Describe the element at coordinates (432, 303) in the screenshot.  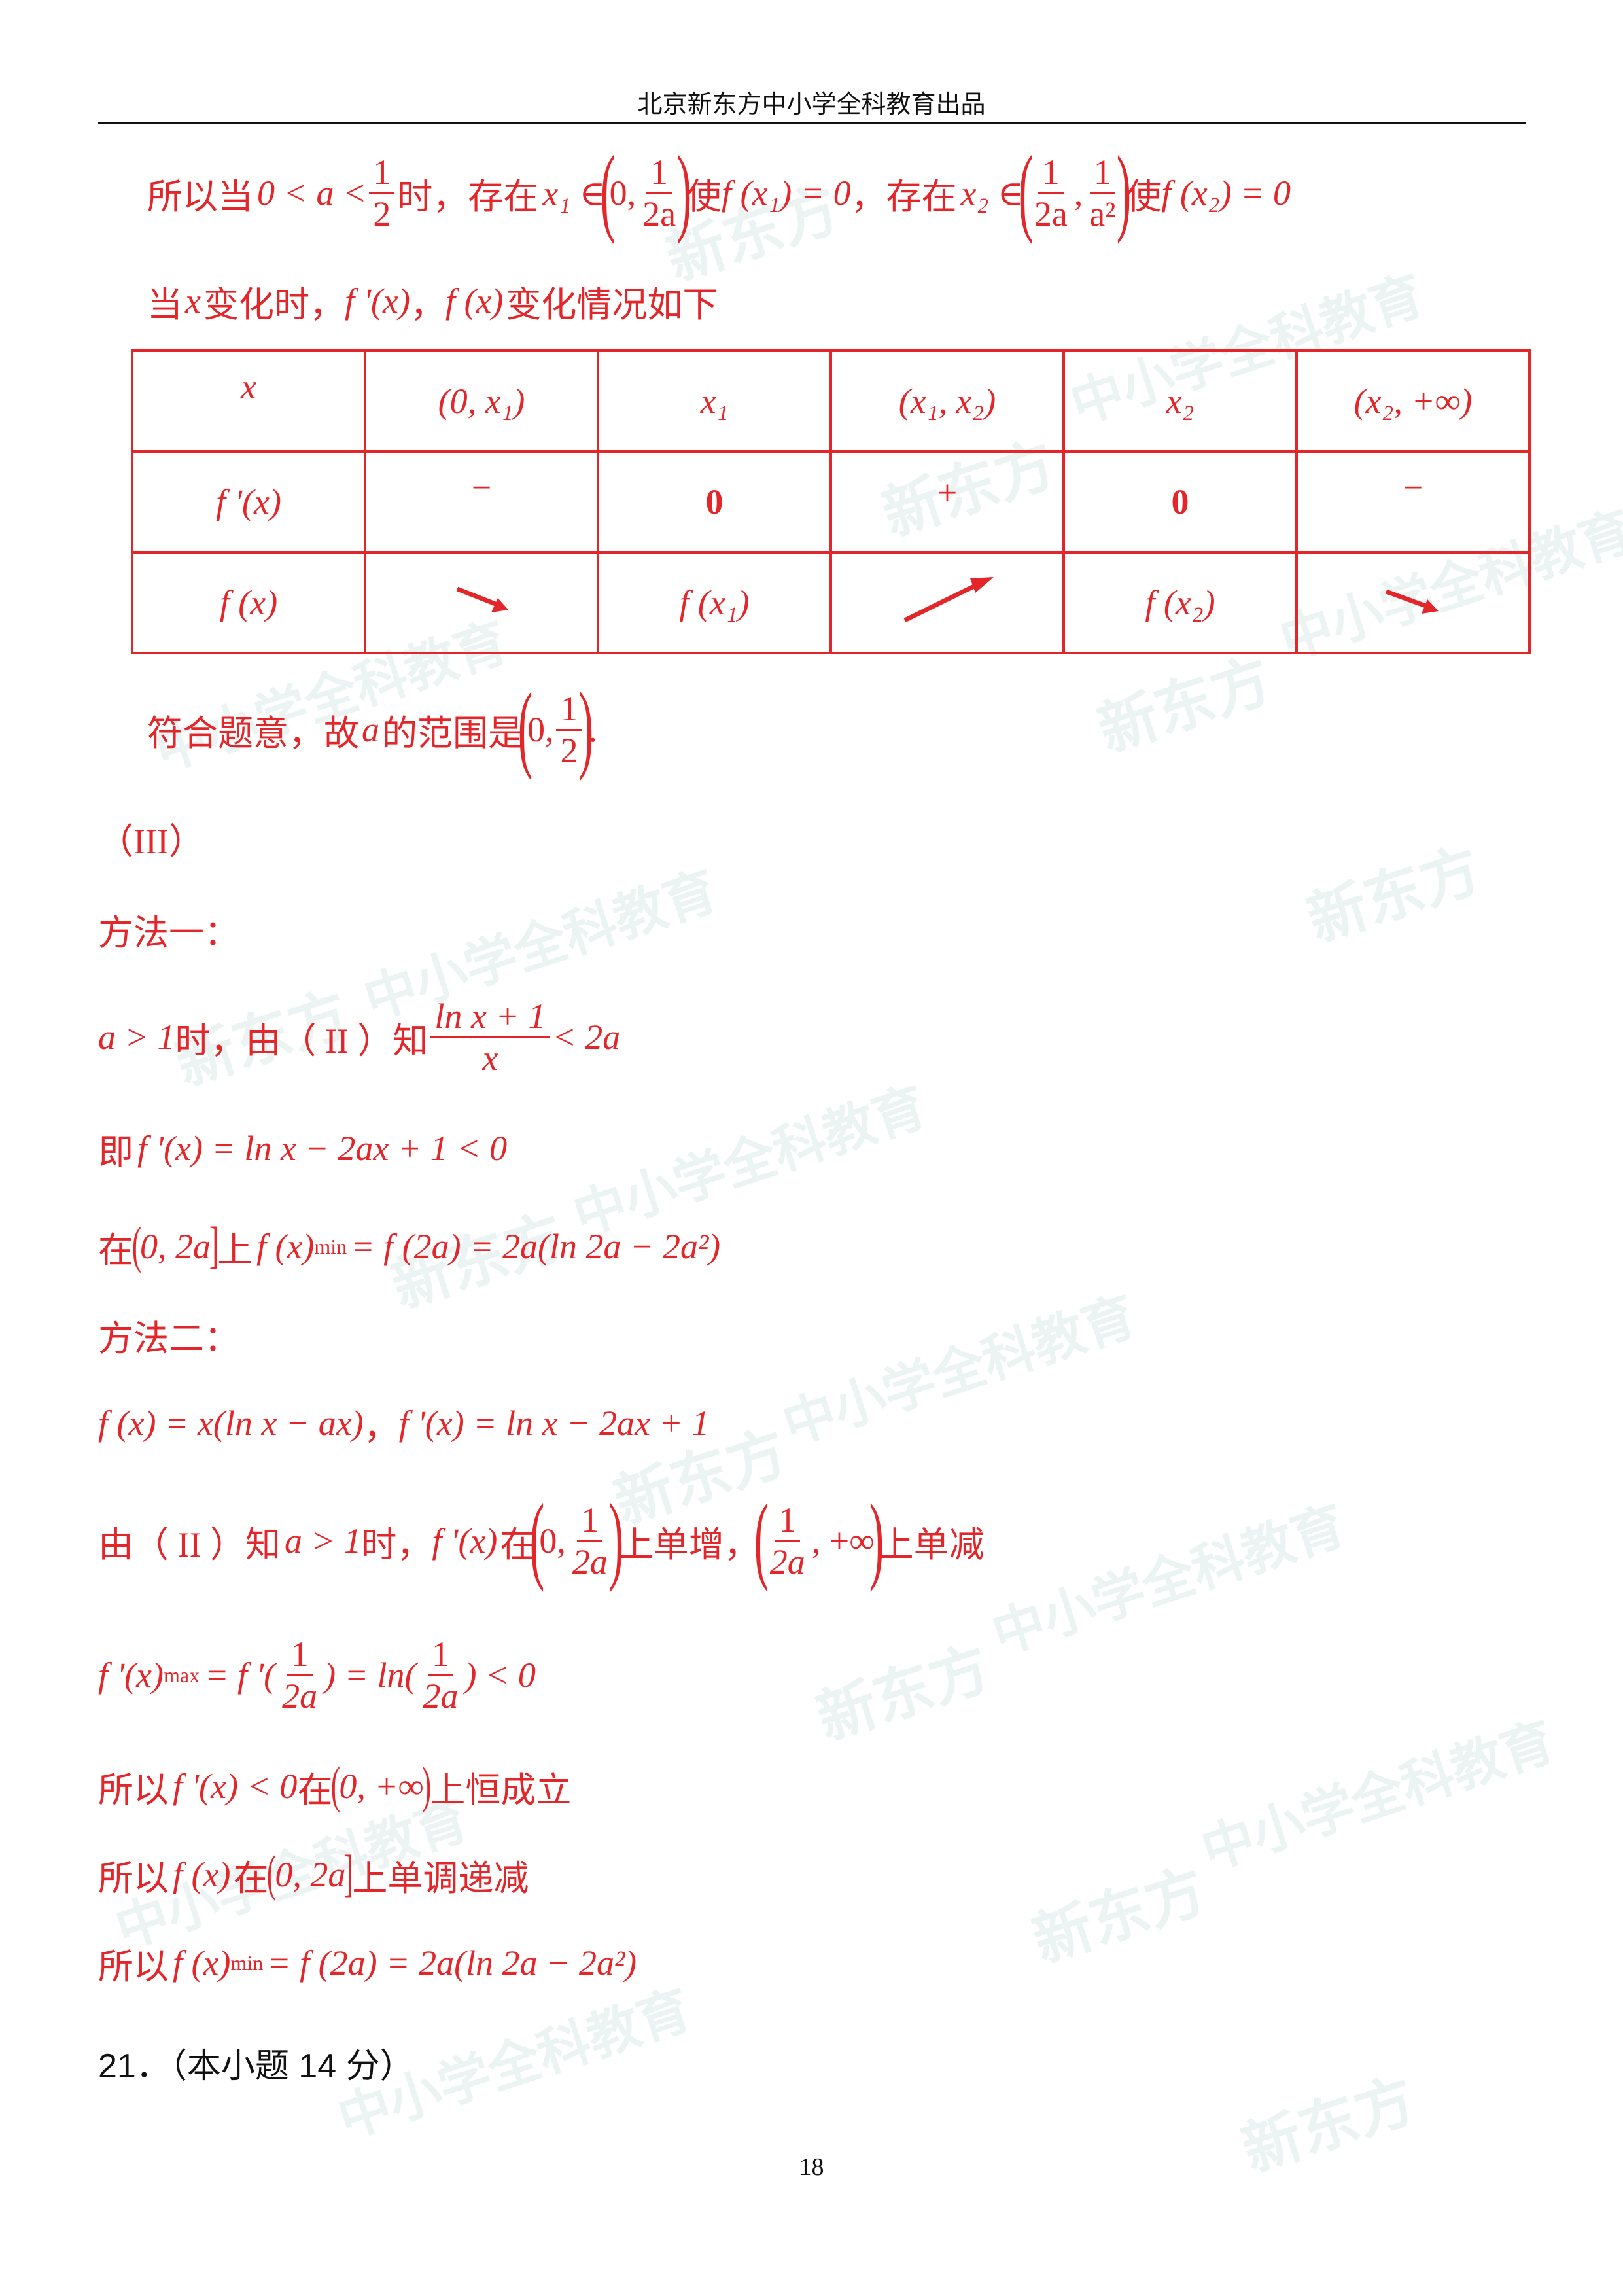
I see `answer-line-table-intro: 当 x 变化时， f '(x) ， f (x) 变化情况如下` at that location.